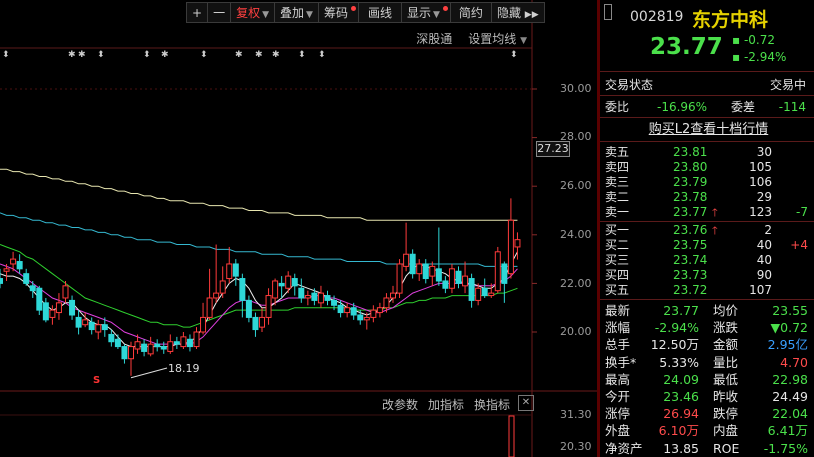 Image resolution: width=814 pixels, height=457 pixels. I want to click on bid-row: 买三 23.74 40, so click(708, 260).